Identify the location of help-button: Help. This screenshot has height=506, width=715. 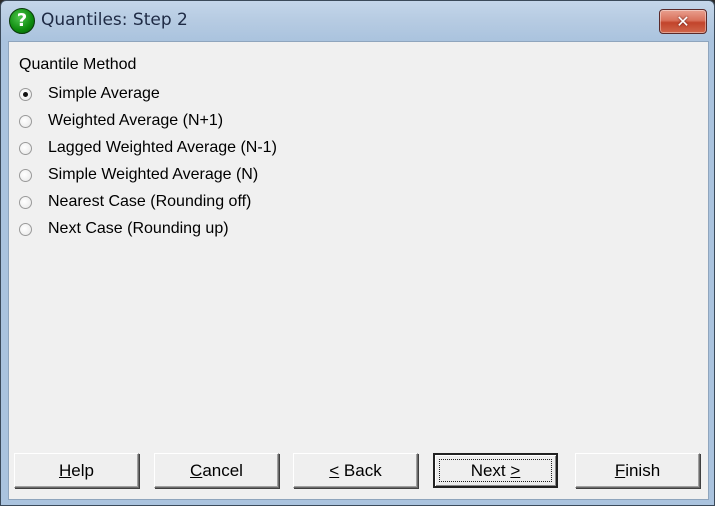
(76, 470).